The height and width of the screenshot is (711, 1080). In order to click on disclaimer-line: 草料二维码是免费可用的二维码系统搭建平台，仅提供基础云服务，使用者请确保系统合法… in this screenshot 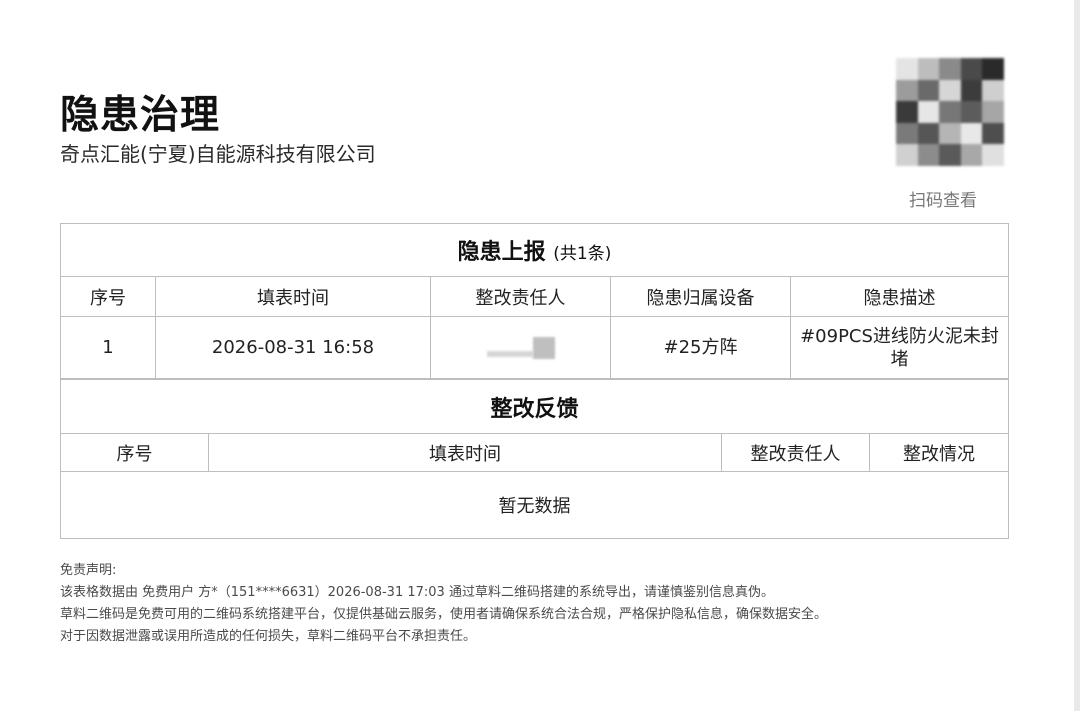, I will do `click(444, 614)`.